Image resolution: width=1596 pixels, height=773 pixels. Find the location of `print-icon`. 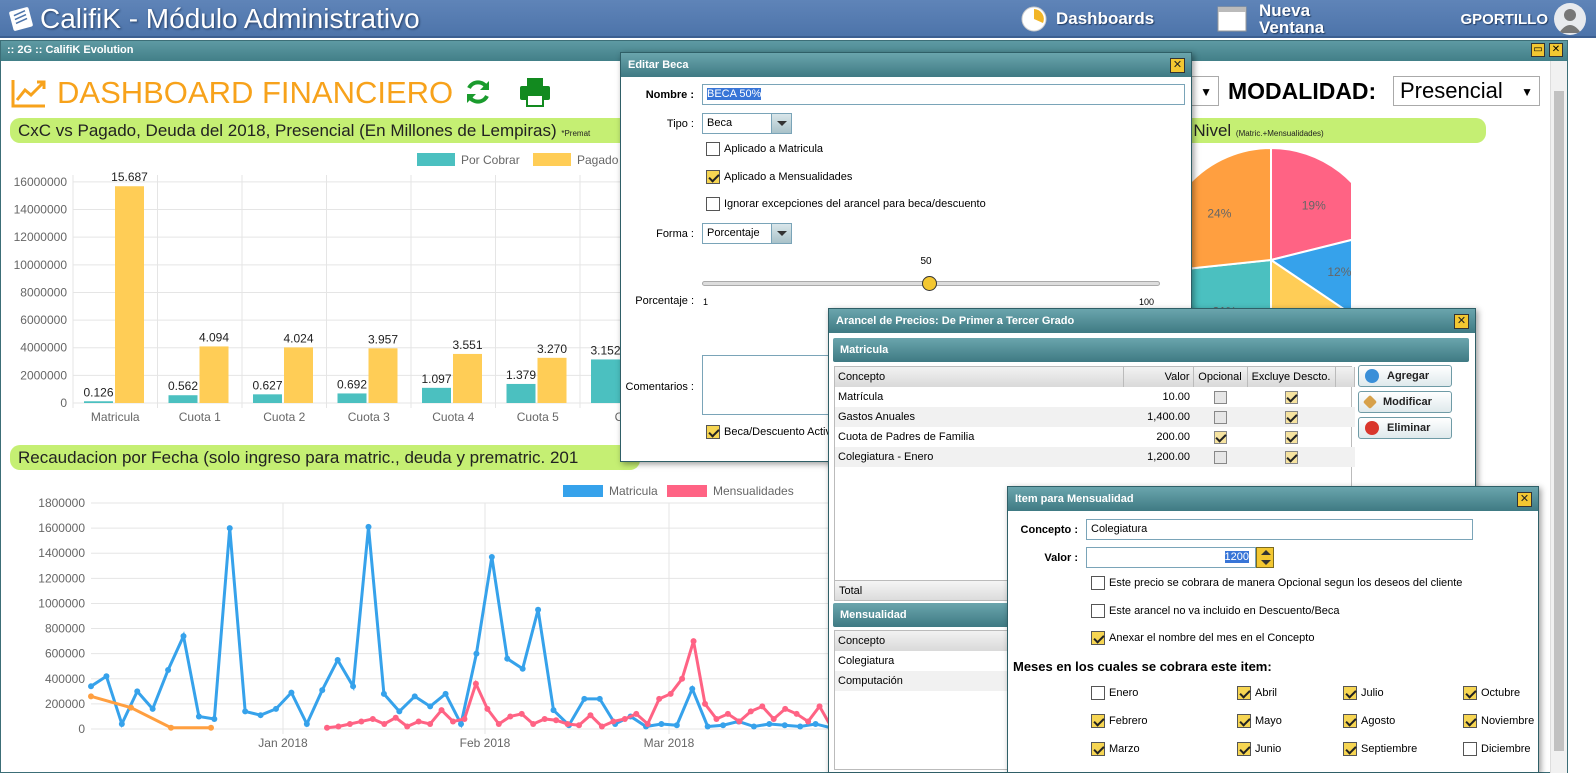

print-icon is located at coordinates (535, 92).